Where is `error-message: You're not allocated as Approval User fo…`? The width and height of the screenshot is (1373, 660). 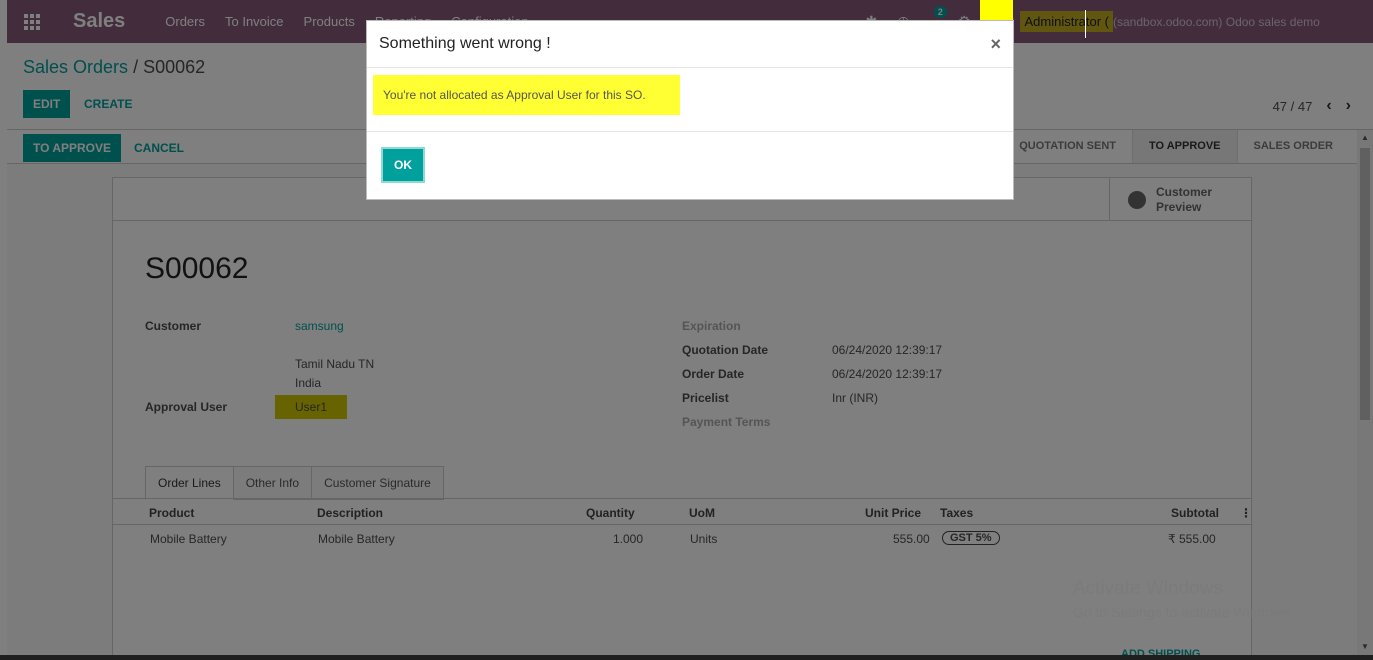
error-message: You're not allocated as Approval User fo… is located at coordinates (526, 95).